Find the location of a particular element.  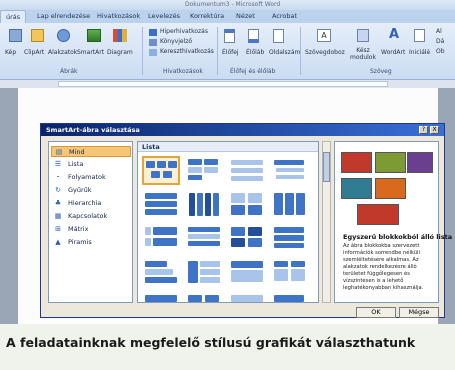

page-number-button: Oldalszám is located at coordinates (284, 52).